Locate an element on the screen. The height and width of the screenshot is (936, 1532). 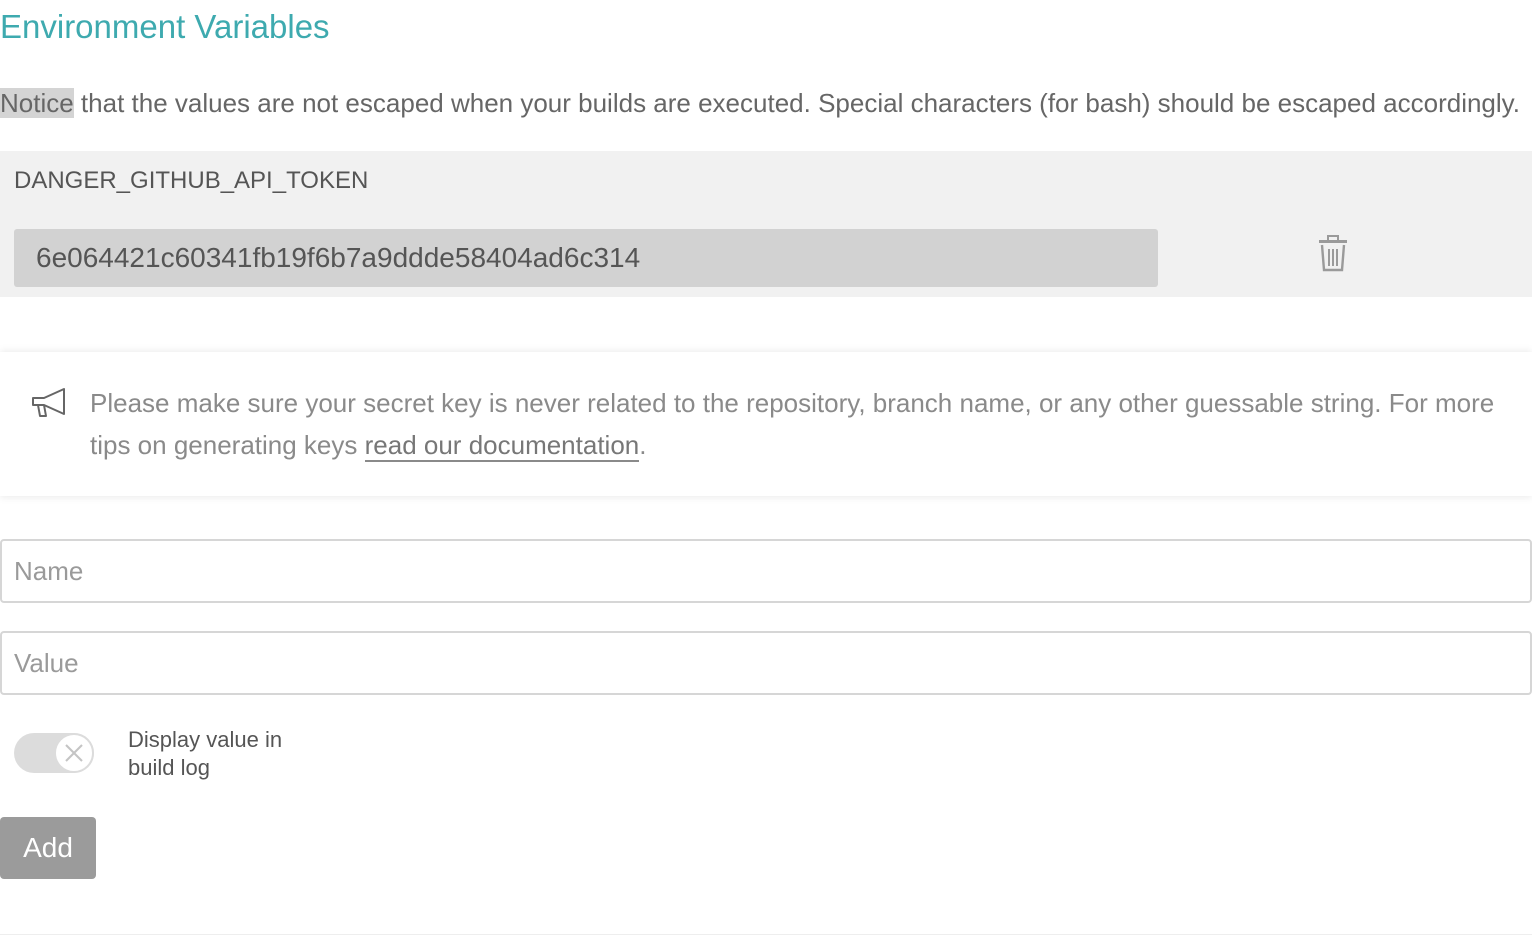
env-var-value: 6e064421c60341fb19f6b7a9ddde58404ad6c314 is located at coordinates (338, 257).